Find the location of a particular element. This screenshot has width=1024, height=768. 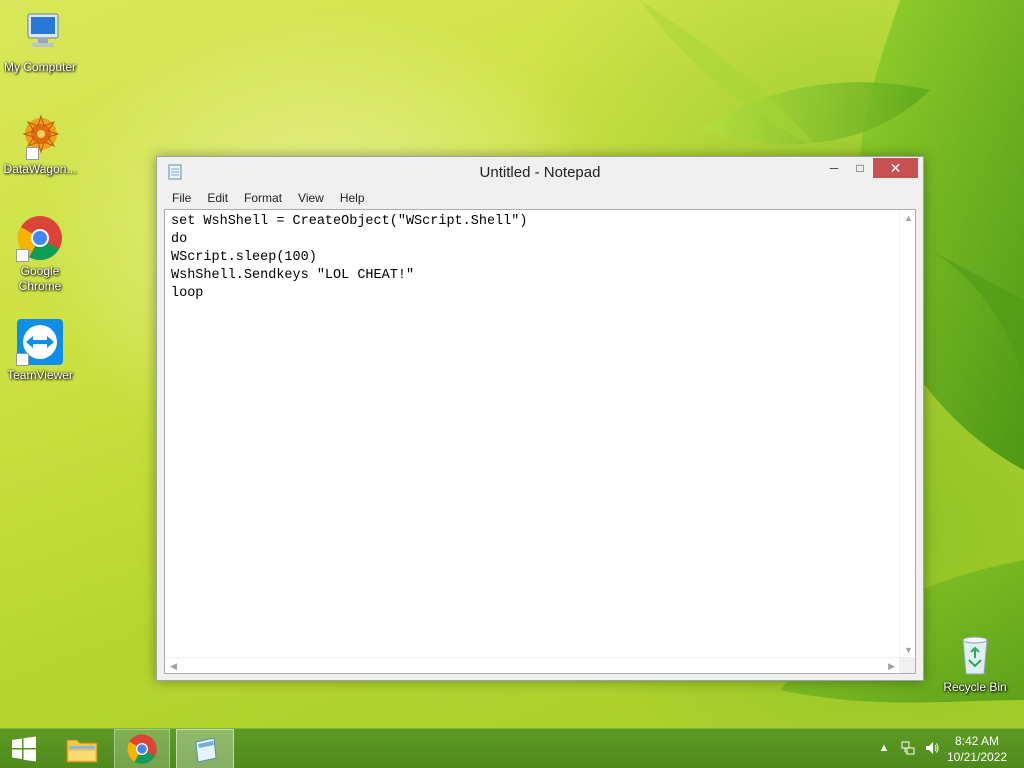

vertical-scrollbar: ▲ ▼ is located at coordinates (907, 434).